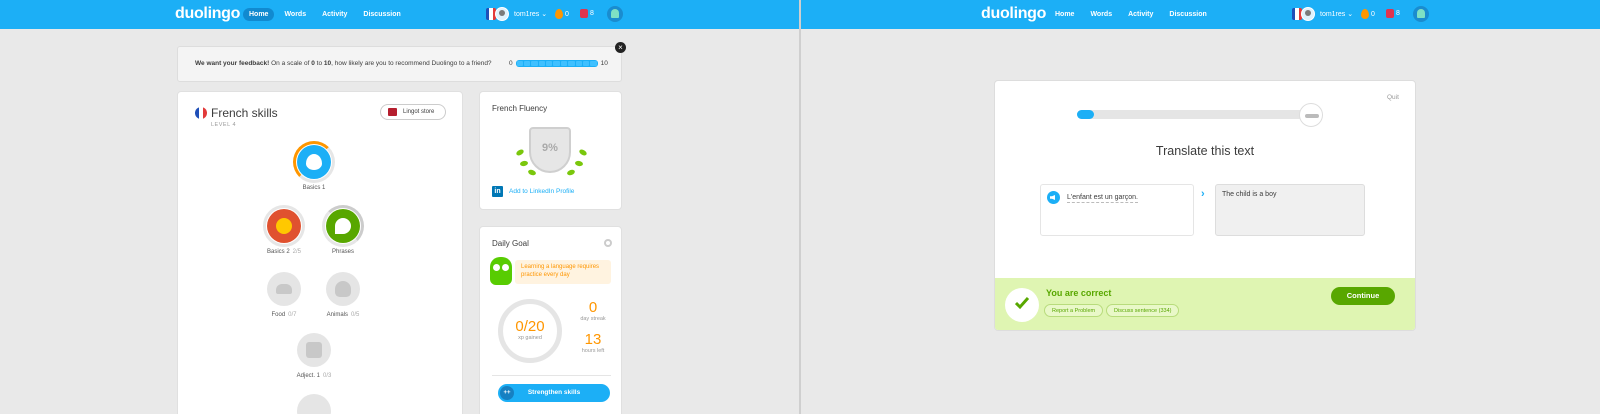  Describe the element at coordinates (604, 63) in the screenshot. I see `scale-max-label: 10` at that location.